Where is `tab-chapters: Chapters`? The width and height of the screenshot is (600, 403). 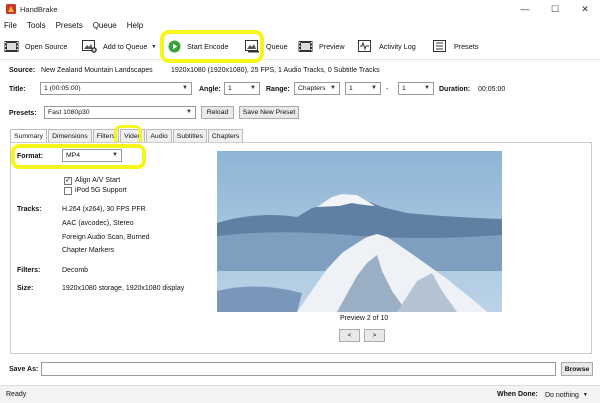 tab-chapters: Chapters is located at coordinates (225, 135).